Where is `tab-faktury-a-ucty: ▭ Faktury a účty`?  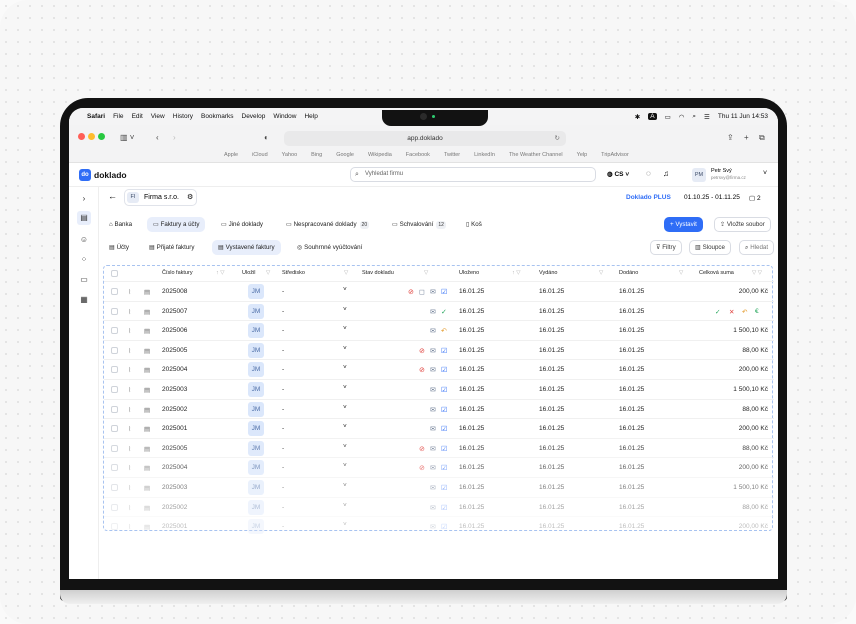
tab-faktury-a-ucty: ▭ Faktury a účty is located at coordinates (176, 224).